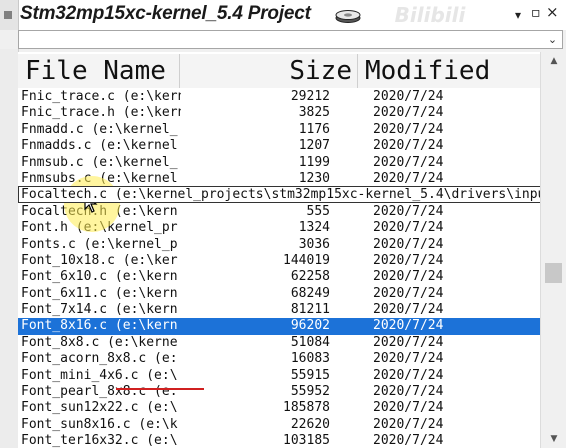 The height and width of the screenshot is (448, 566). I want to click on file-name: Font_ter16x32.c (e:\, so click(99, 440).